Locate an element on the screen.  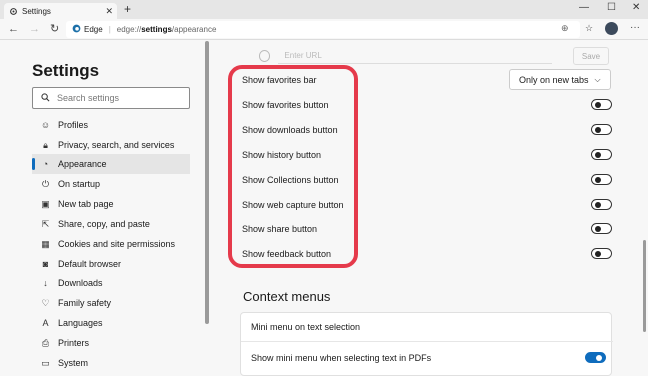
sidebar-item-appearance: ◔ Appearance is located at coordinates (111, 164).